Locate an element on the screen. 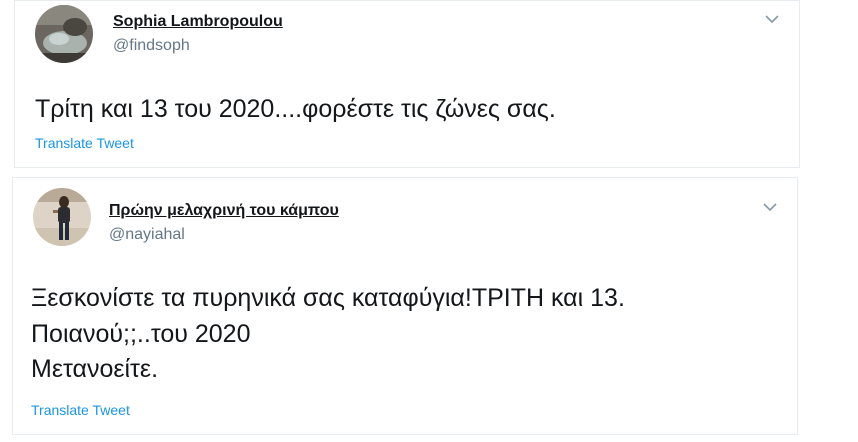  user-handle: @nayiahal is located at coordinates (147, 235).